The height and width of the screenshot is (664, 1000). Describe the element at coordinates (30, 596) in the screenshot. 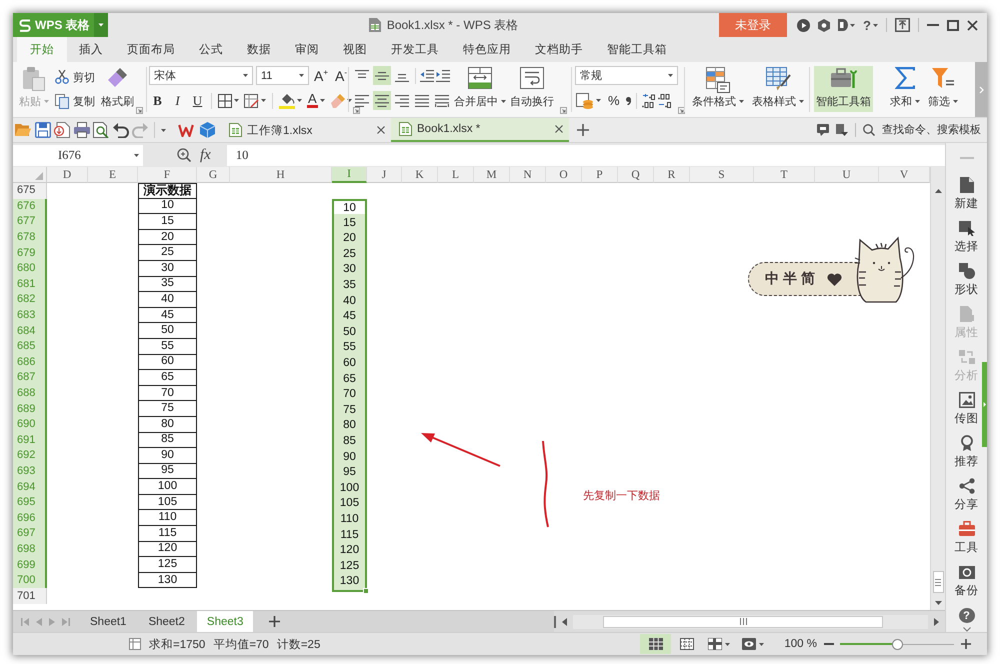

I see `row-header: 701` at that location.